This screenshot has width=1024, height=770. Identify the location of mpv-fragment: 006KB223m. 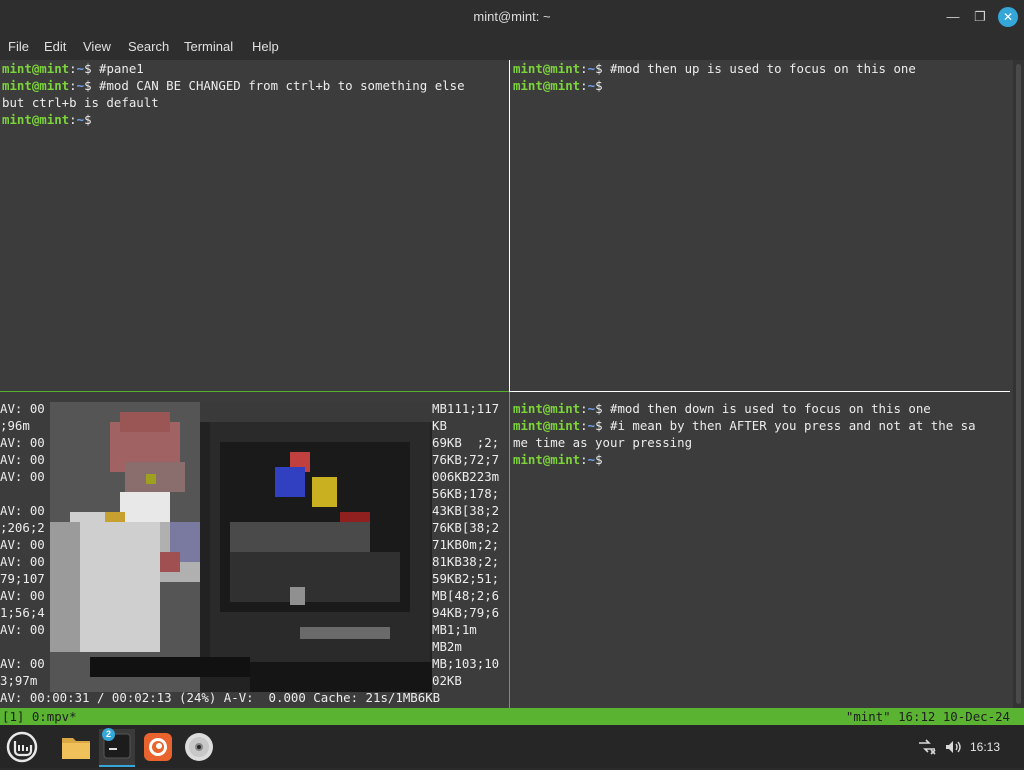
(466, 476).